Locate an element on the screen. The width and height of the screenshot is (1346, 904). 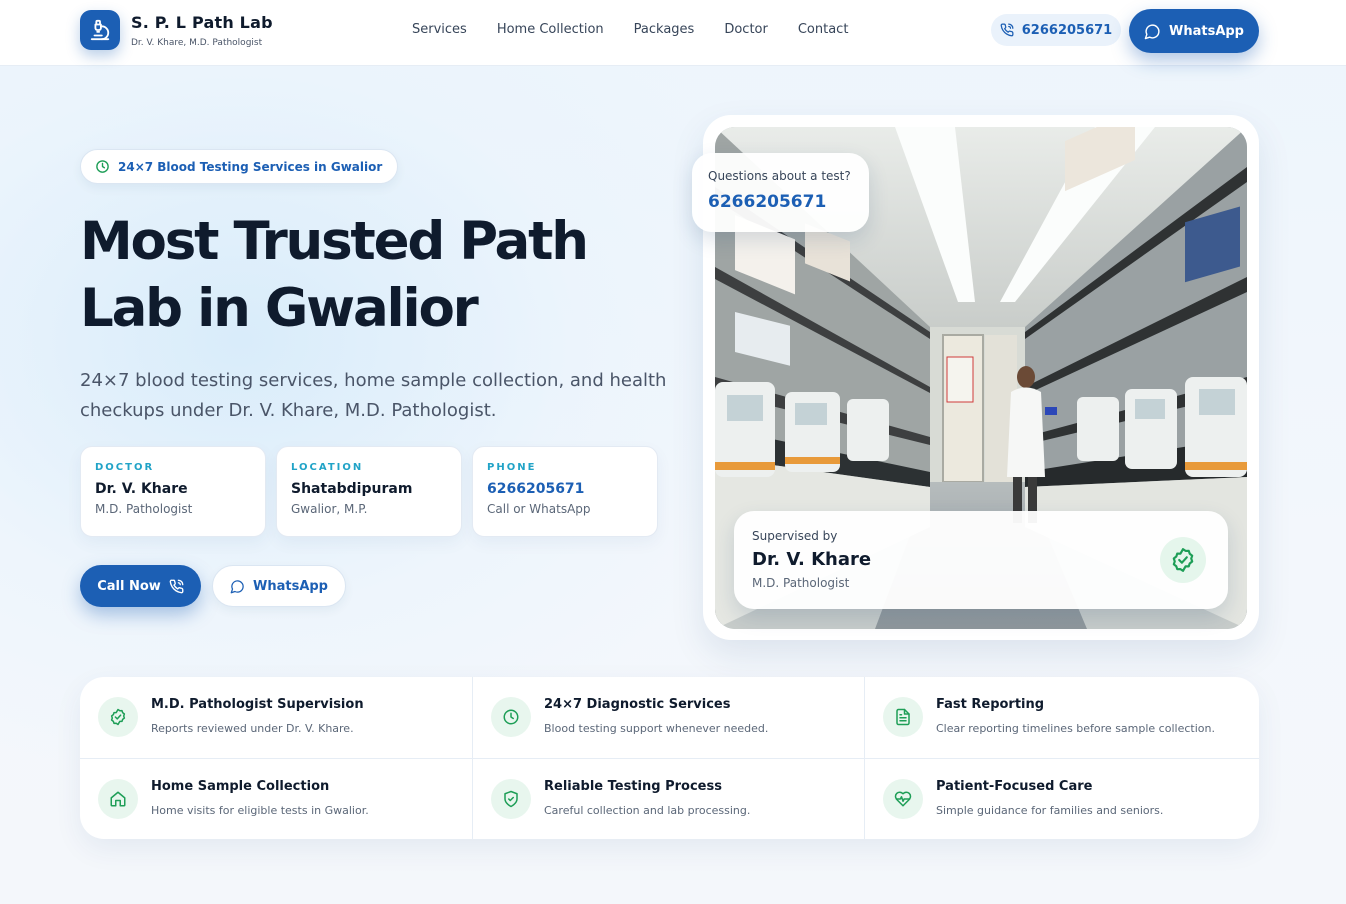
questions-card: Questions about a test? 6266205671 is located at coordinates (780, 192).